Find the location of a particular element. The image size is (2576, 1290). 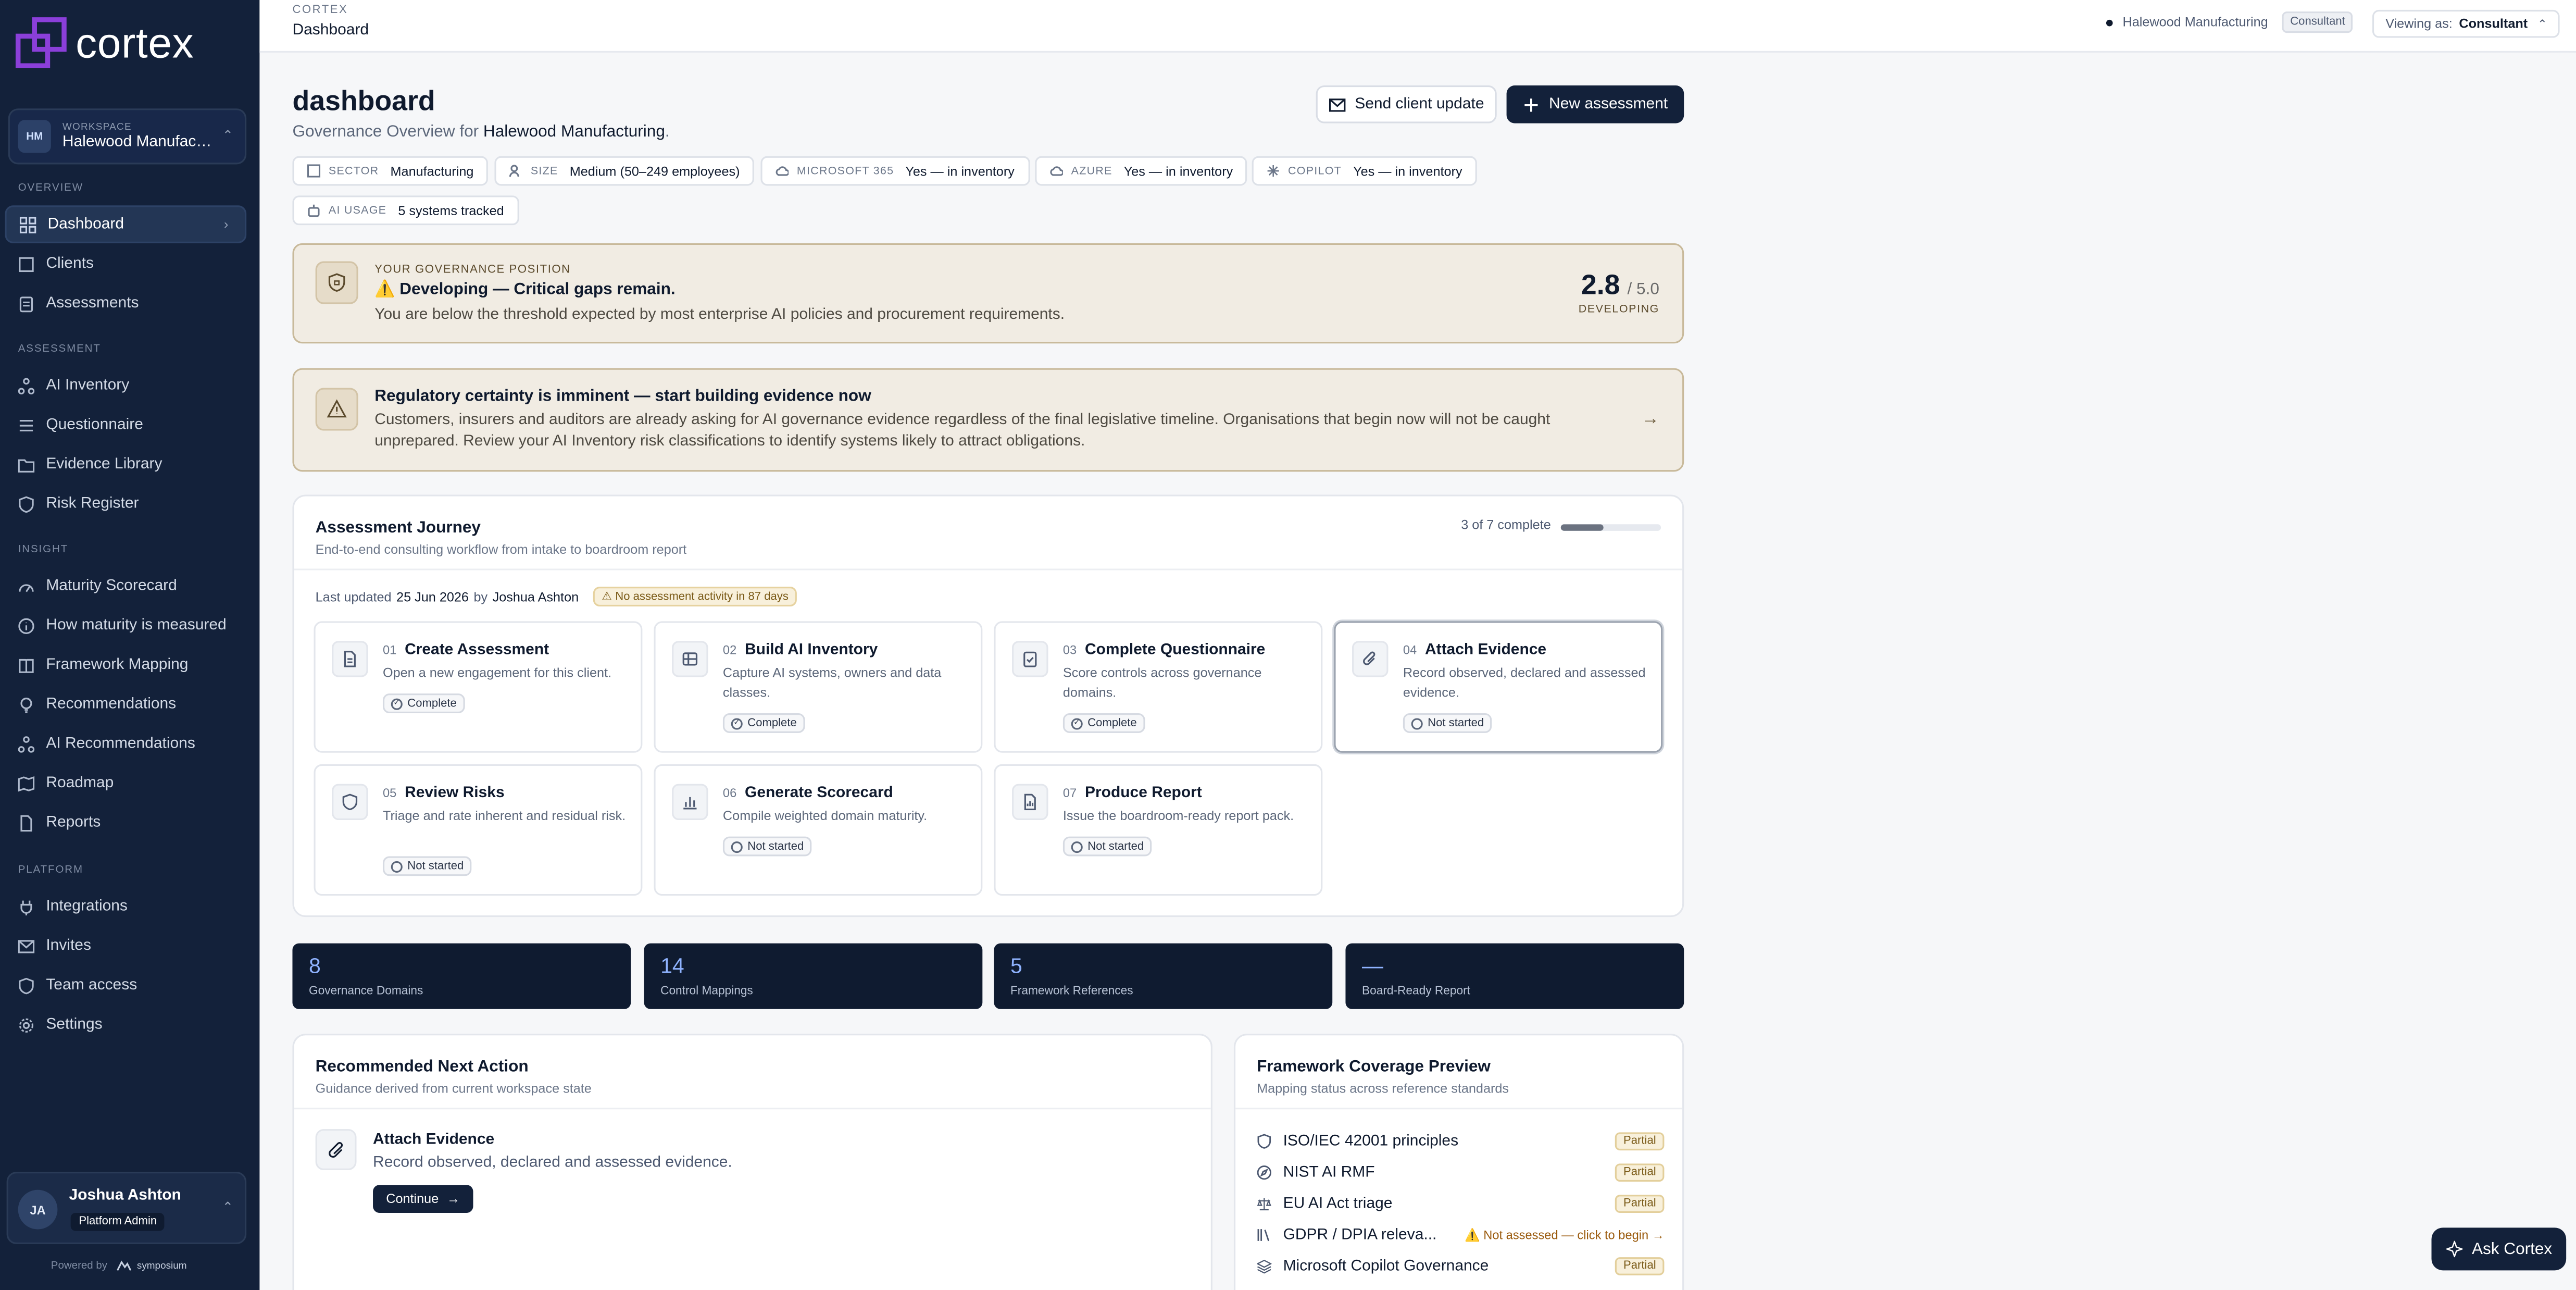

journey-title: Assessment Journey is located at coordinates (398, 528).